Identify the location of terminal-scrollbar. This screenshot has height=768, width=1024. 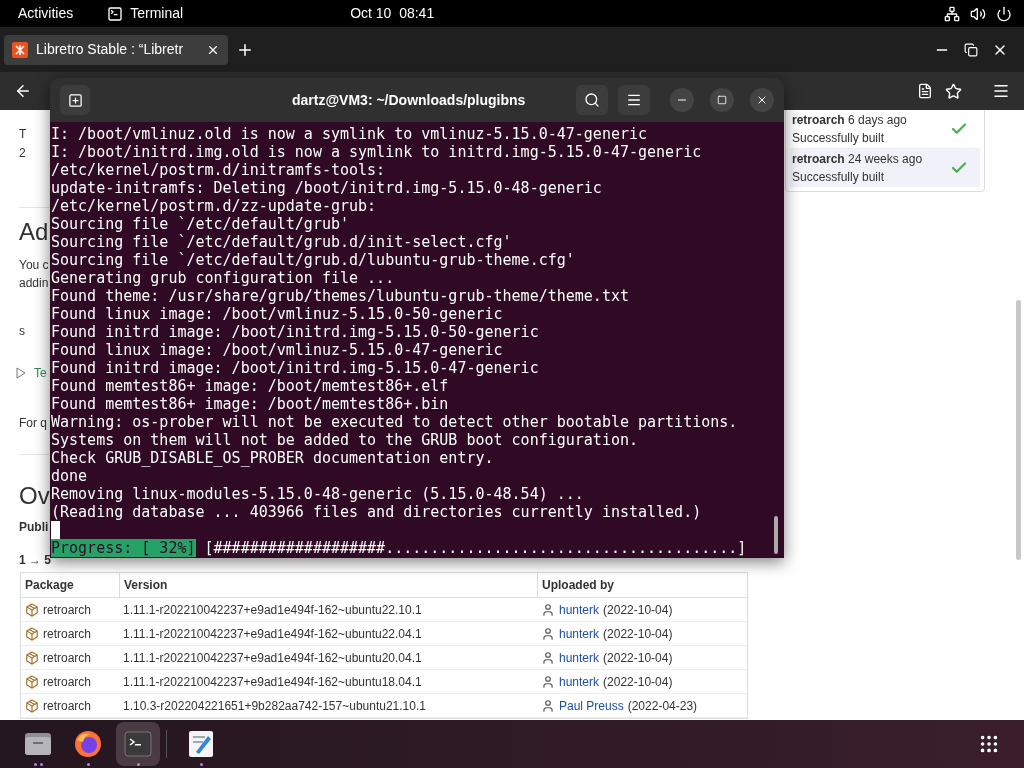
(776, 535).